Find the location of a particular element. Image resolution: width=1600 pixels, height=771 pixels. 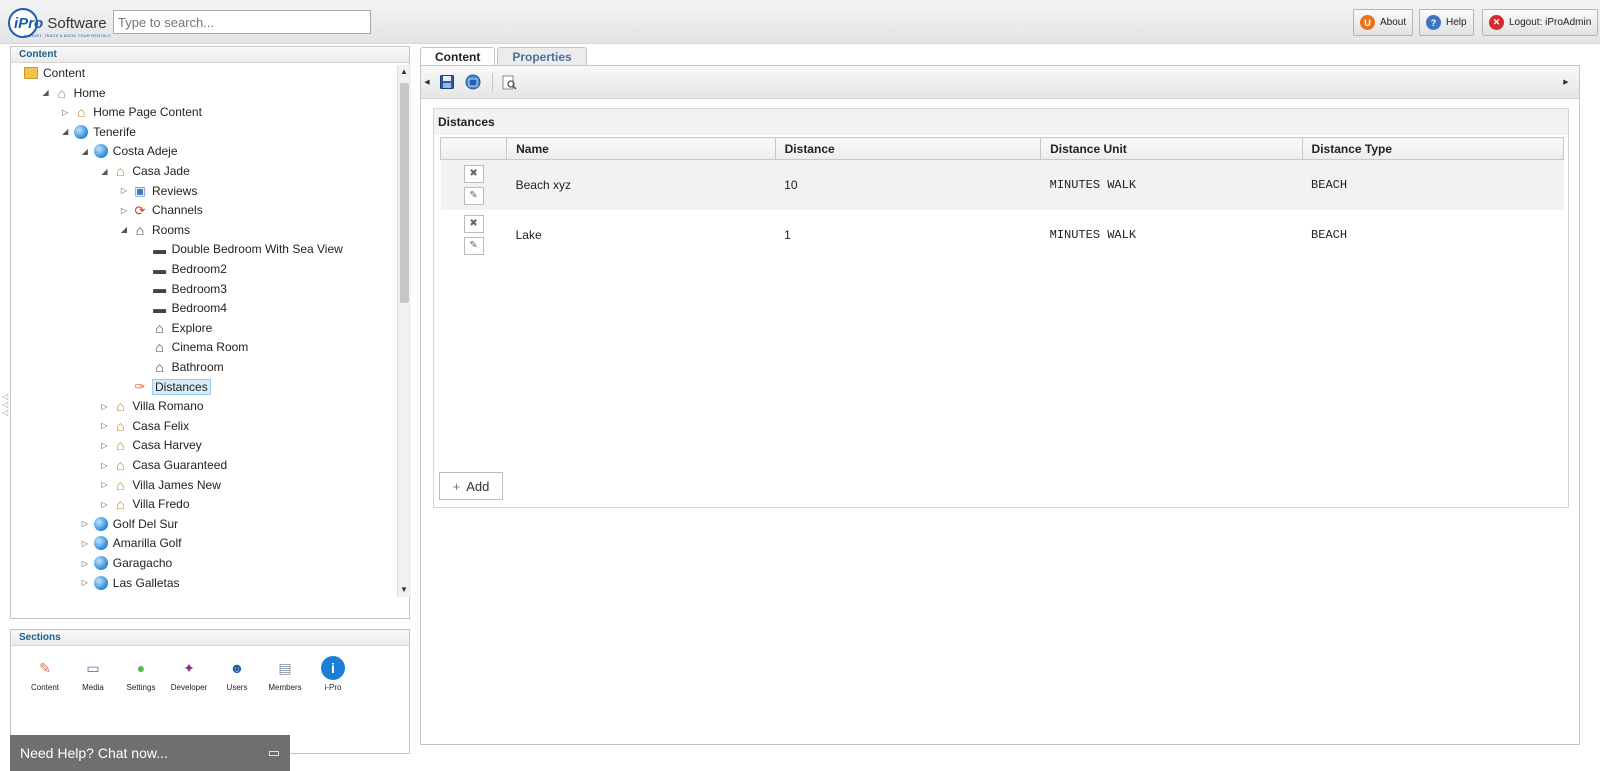

tree-node: ▬ Double Bedroom With Sea View is located at coordinates (241, 249).